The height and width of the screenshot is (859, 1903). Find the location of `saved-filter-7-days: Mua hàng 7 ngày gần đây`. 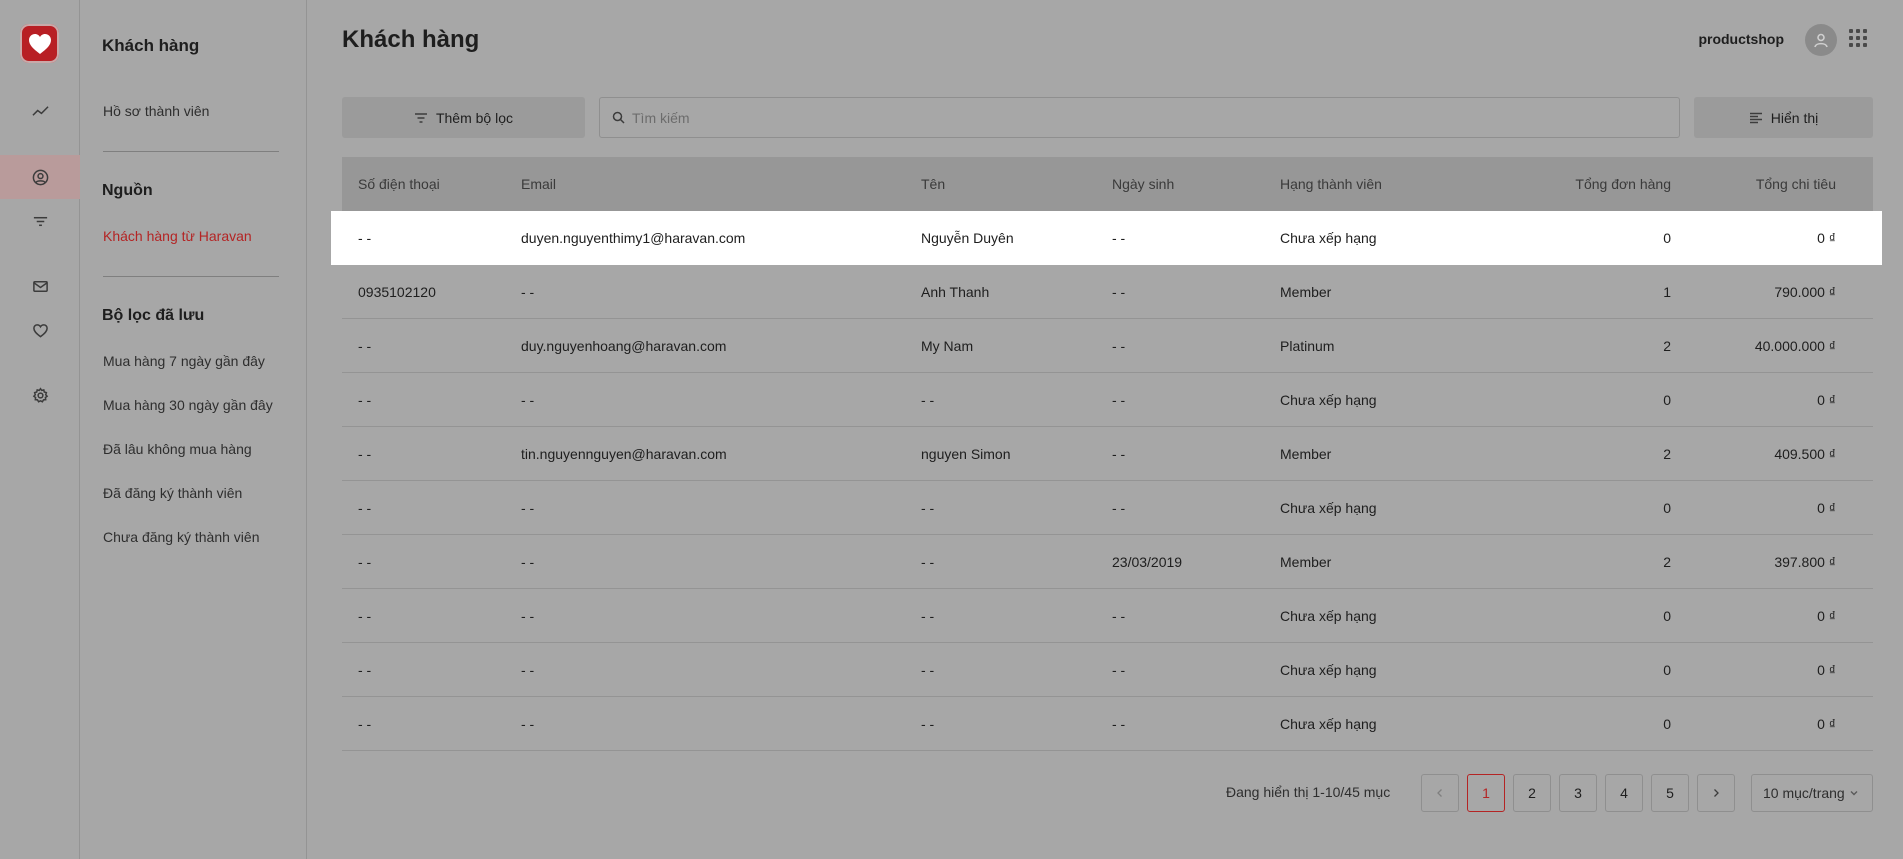

saved-filter-7-days: Mua hàng 7 ngày gần đây is located at coordinates (184, 361).